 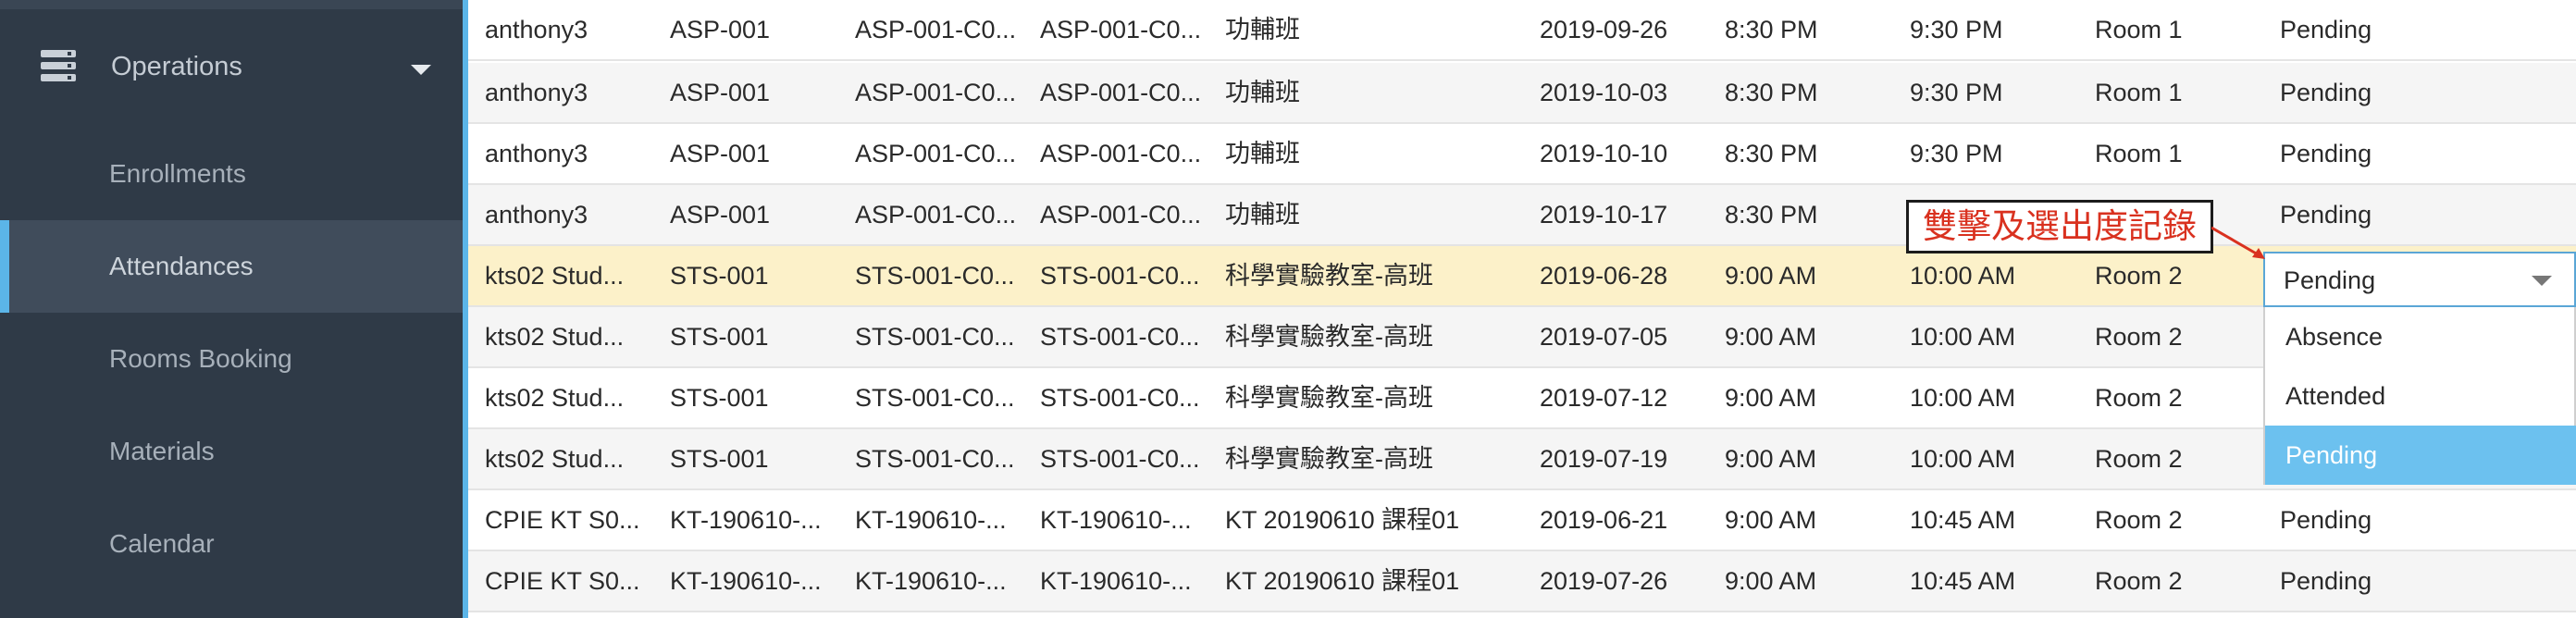 What do you see at coordinates (2238, 242) in the screenshot?
I see `annotation-arrow-icon` at bounding box center [2238, 242].